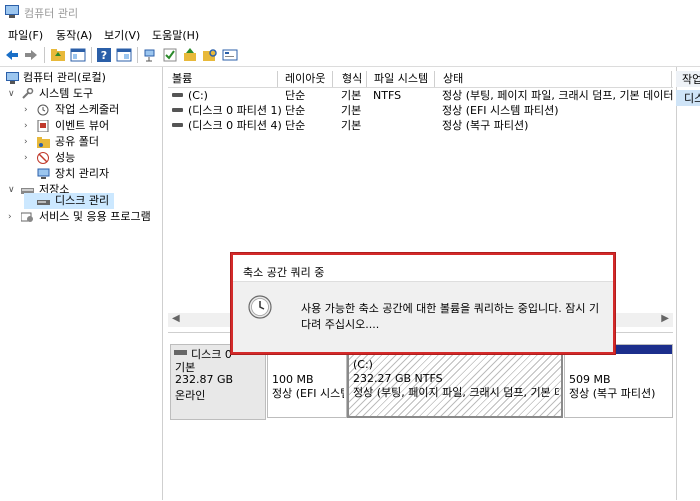 Image resolution: width=700 pixels, height=501 pixels. What do you see at coordinates (401, 79) in the screenshot?
I see `column-file-system: 파일 시스템` at bounding box center [401, 79].